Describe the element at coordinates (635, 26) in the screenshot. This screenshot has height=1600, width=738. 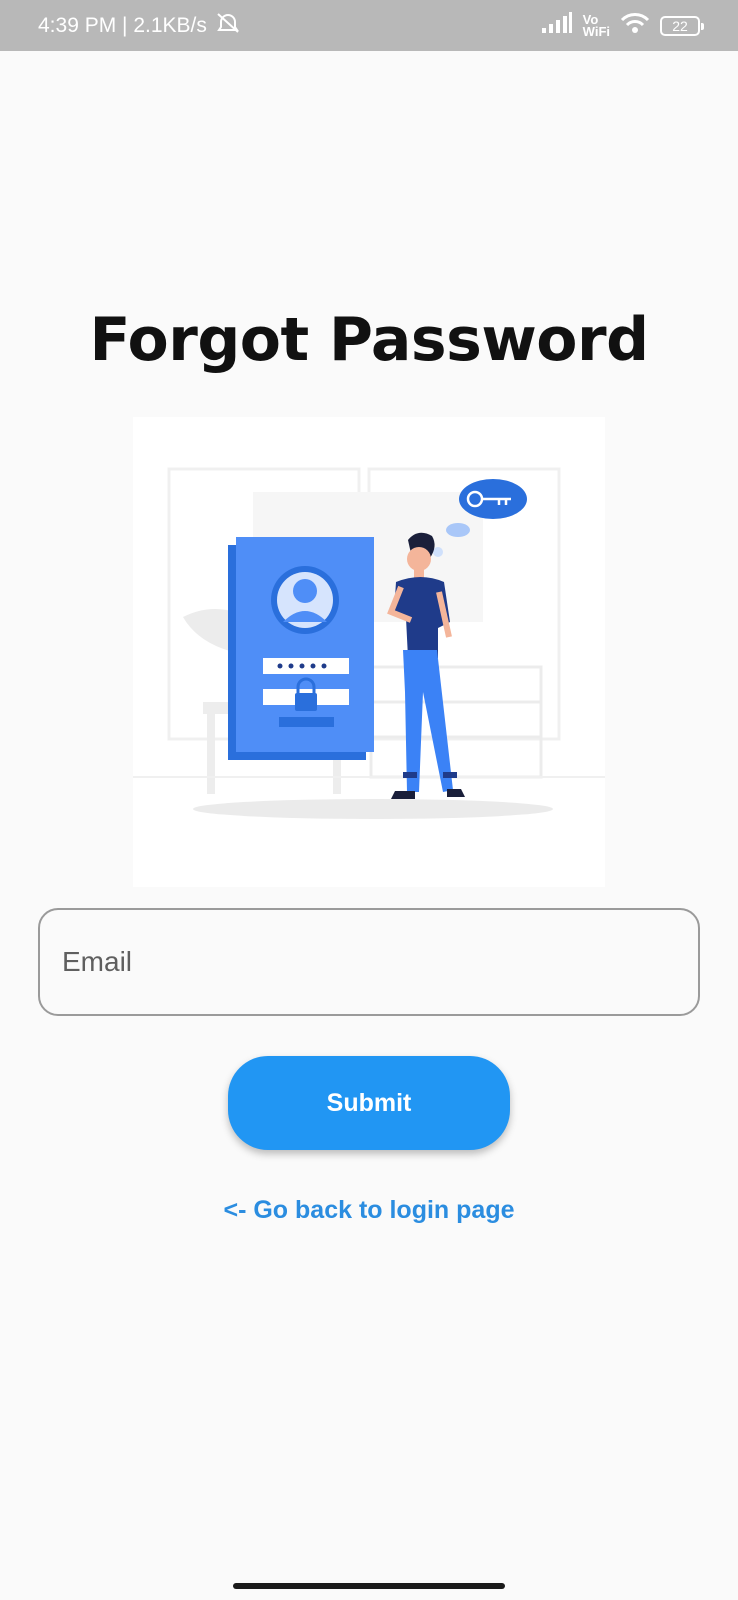
I see `wifi-icon` at that location.